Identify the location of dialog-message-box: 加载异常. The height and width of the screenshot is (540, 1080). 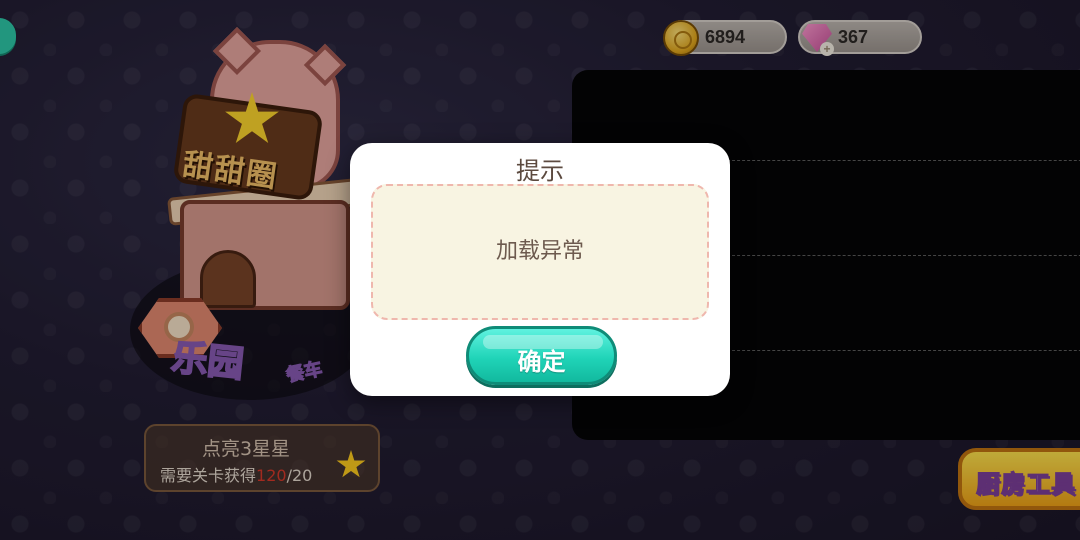
(540, 252).